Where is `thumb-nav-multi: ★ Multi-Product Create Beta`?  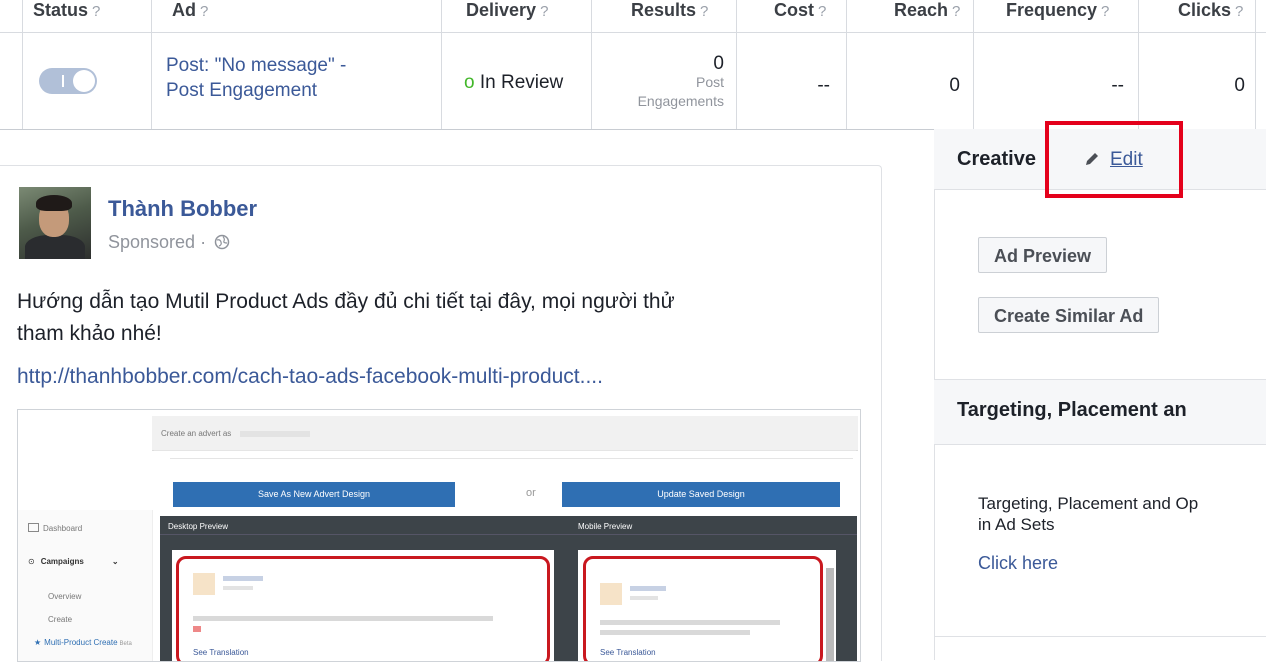
thumb-nav-multi: ★ Multi-Product Create Beta is located at coordinates (83, 642).